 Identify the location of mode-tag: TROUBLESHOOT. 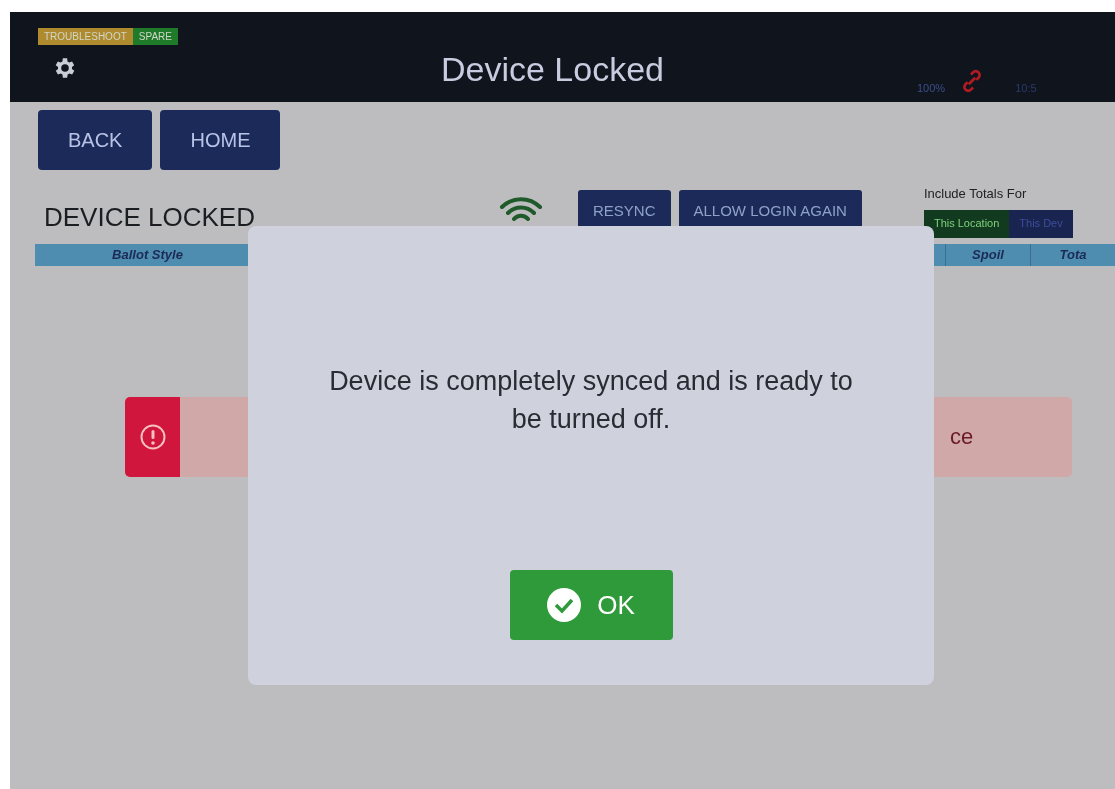
(85, 36).